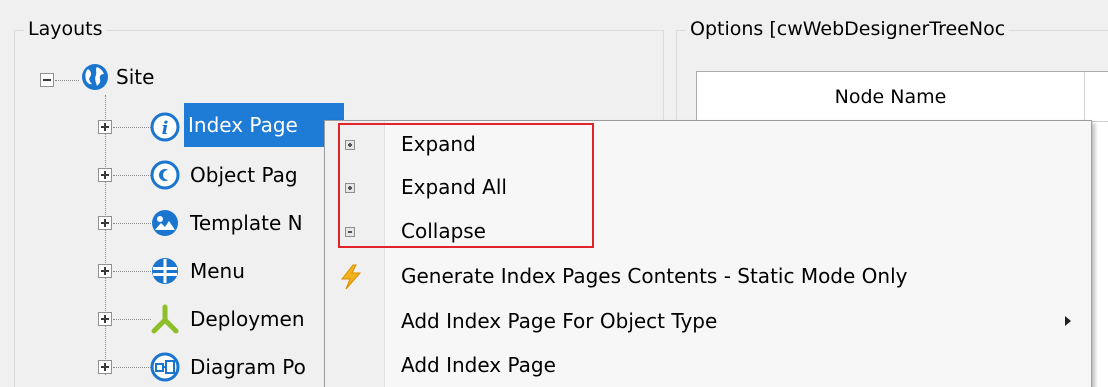  Describe the element at coordinates (105, 223) in the screenshot. I see `template-expand-toggle` at that location.